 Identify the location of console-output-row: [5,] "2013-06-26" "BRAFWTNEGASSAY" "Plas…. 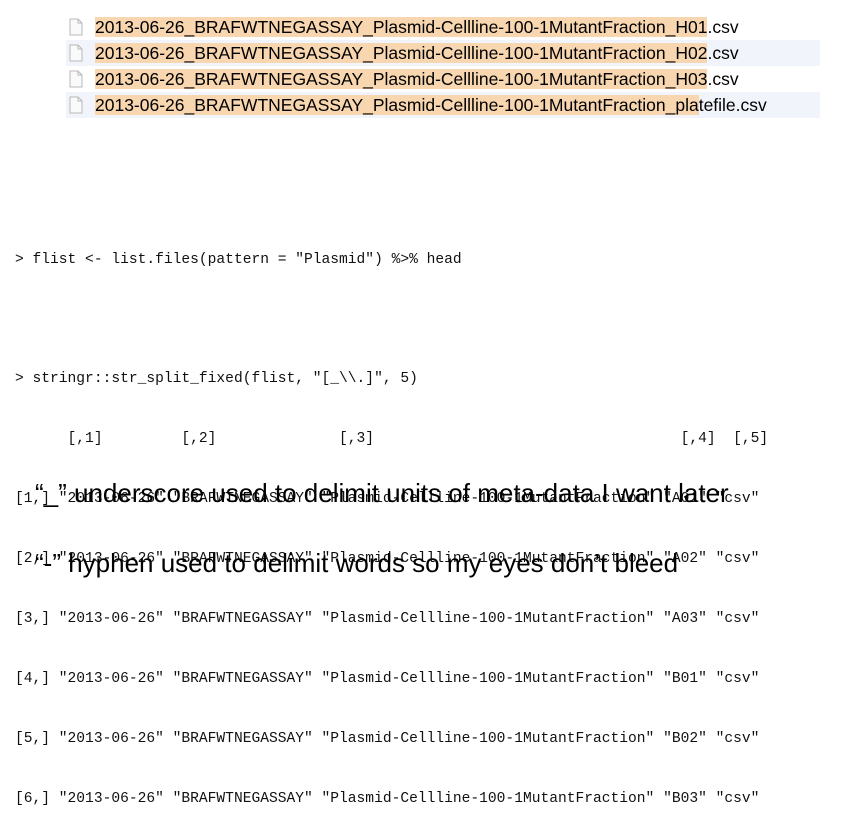
(387, 739).